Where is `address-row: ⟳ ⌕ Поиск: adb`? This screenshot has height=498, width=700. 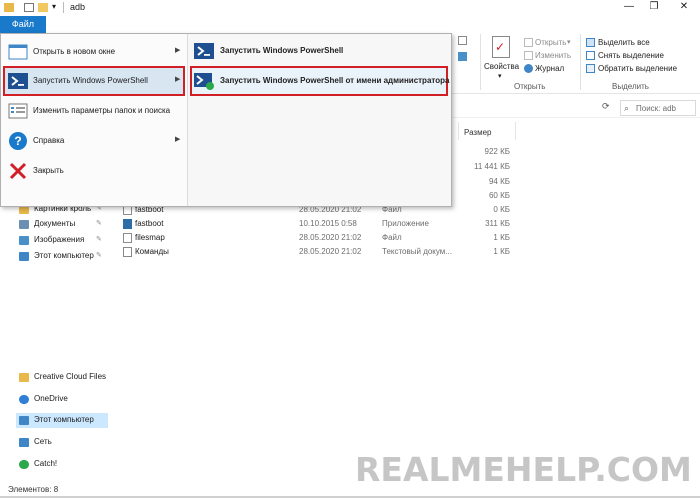 address-row: ⟳ ⌕ Поиск: adb is located at coordinates (576, 107).